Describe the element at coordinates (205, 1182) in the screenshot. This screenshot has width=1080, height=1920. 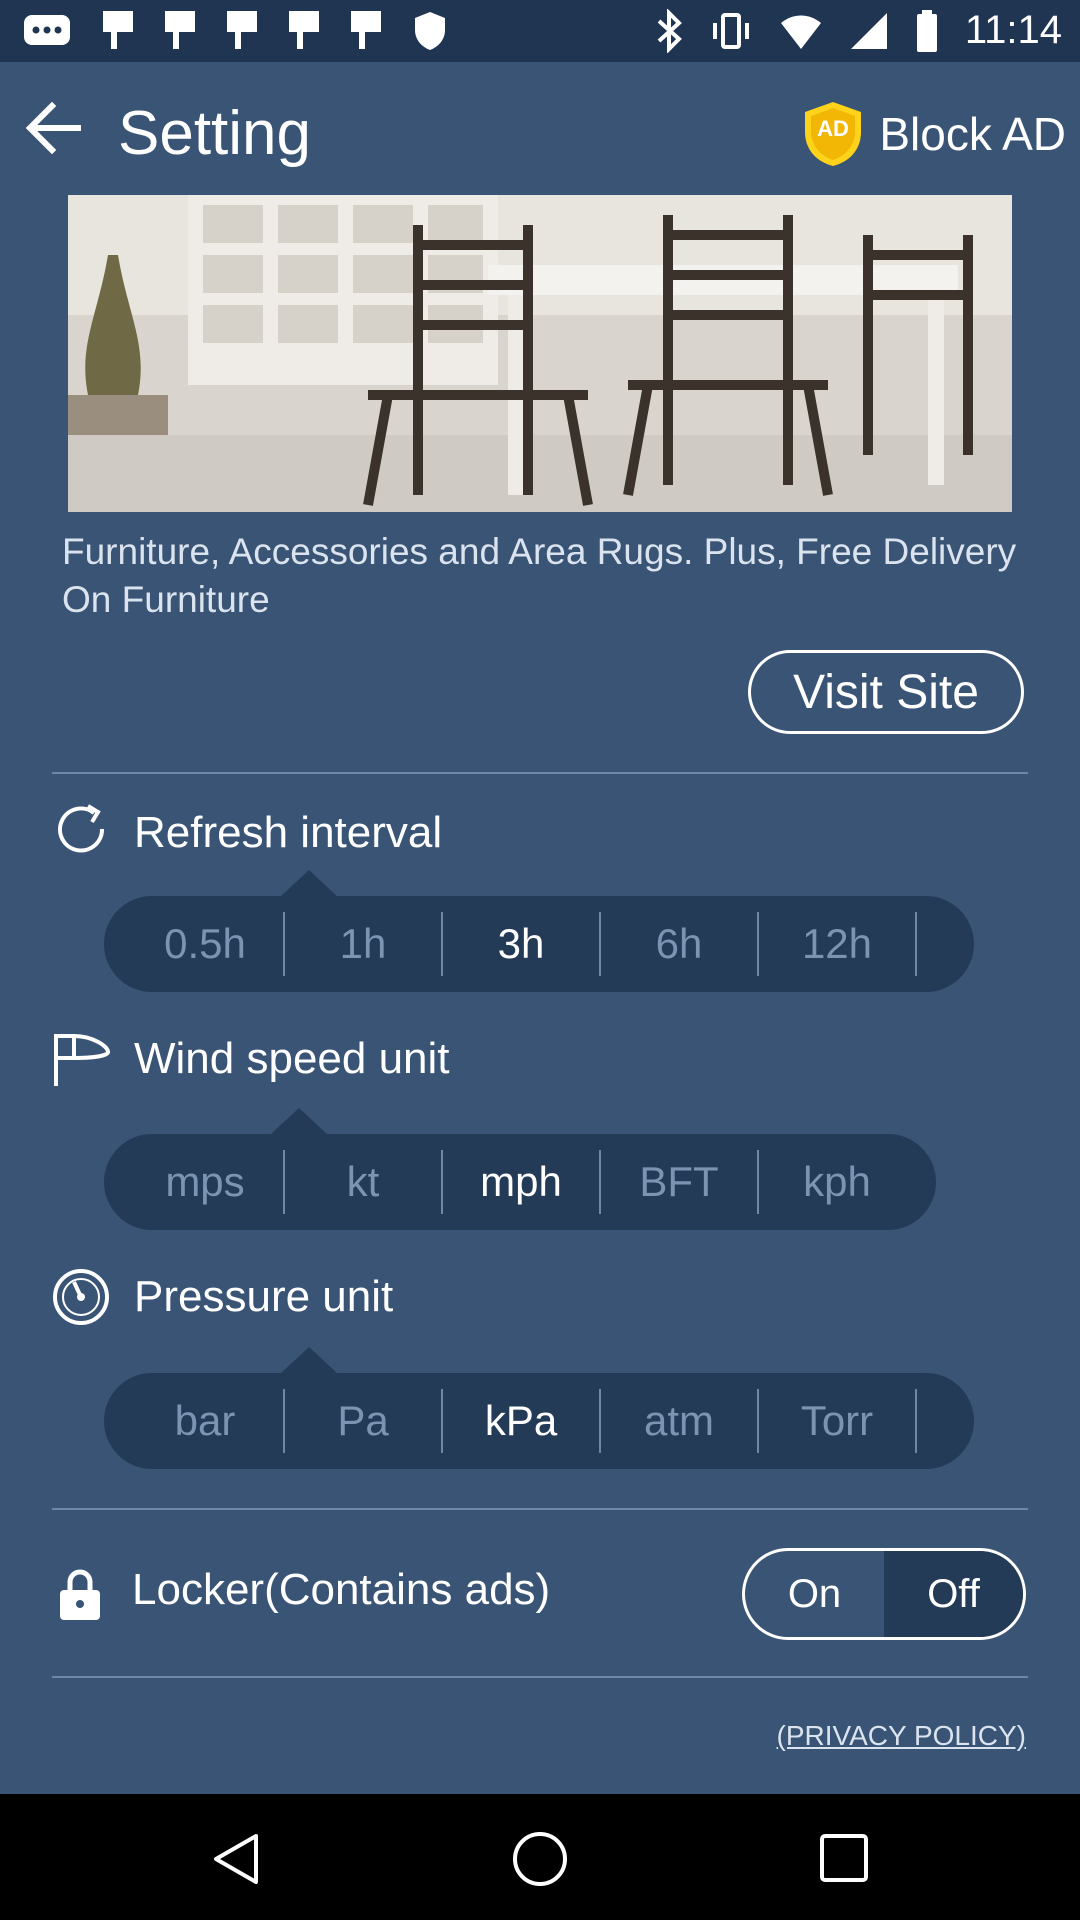
I see `option-mps: mps` at that location.